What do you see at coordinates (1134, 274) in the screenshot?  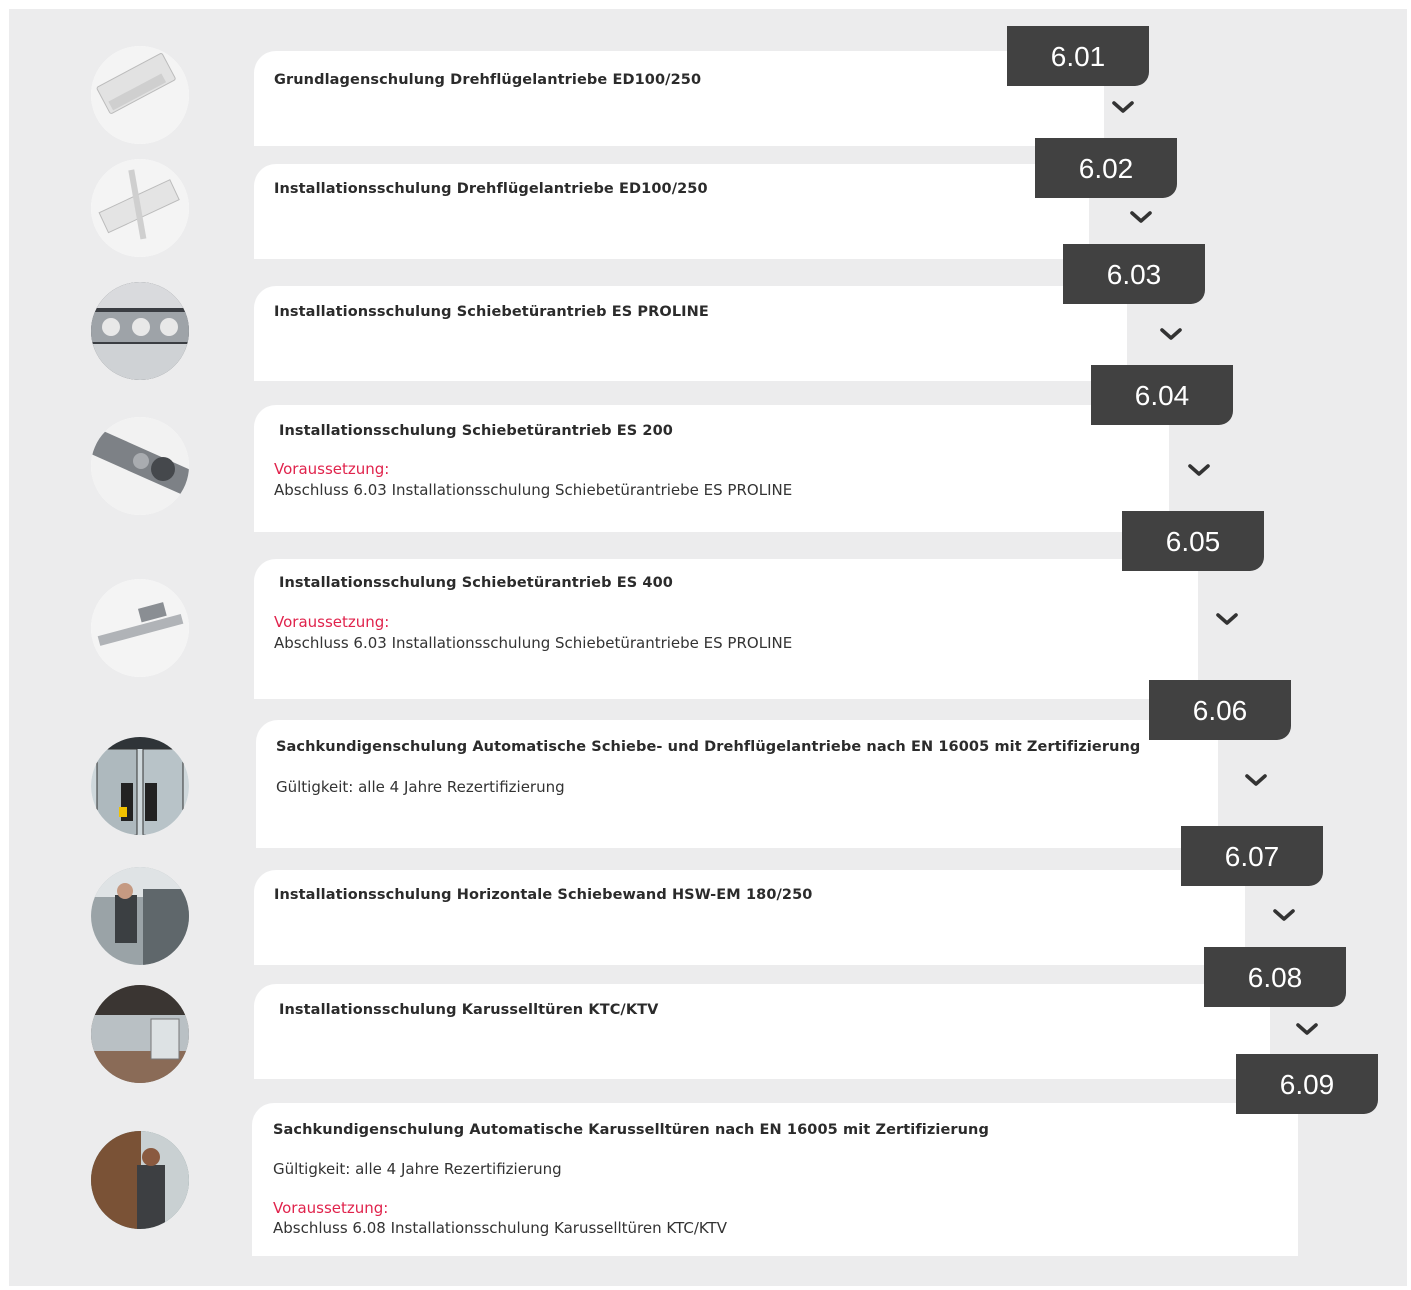 I see `course-number-badge: 6.03` at bounding box center [1134, 274].